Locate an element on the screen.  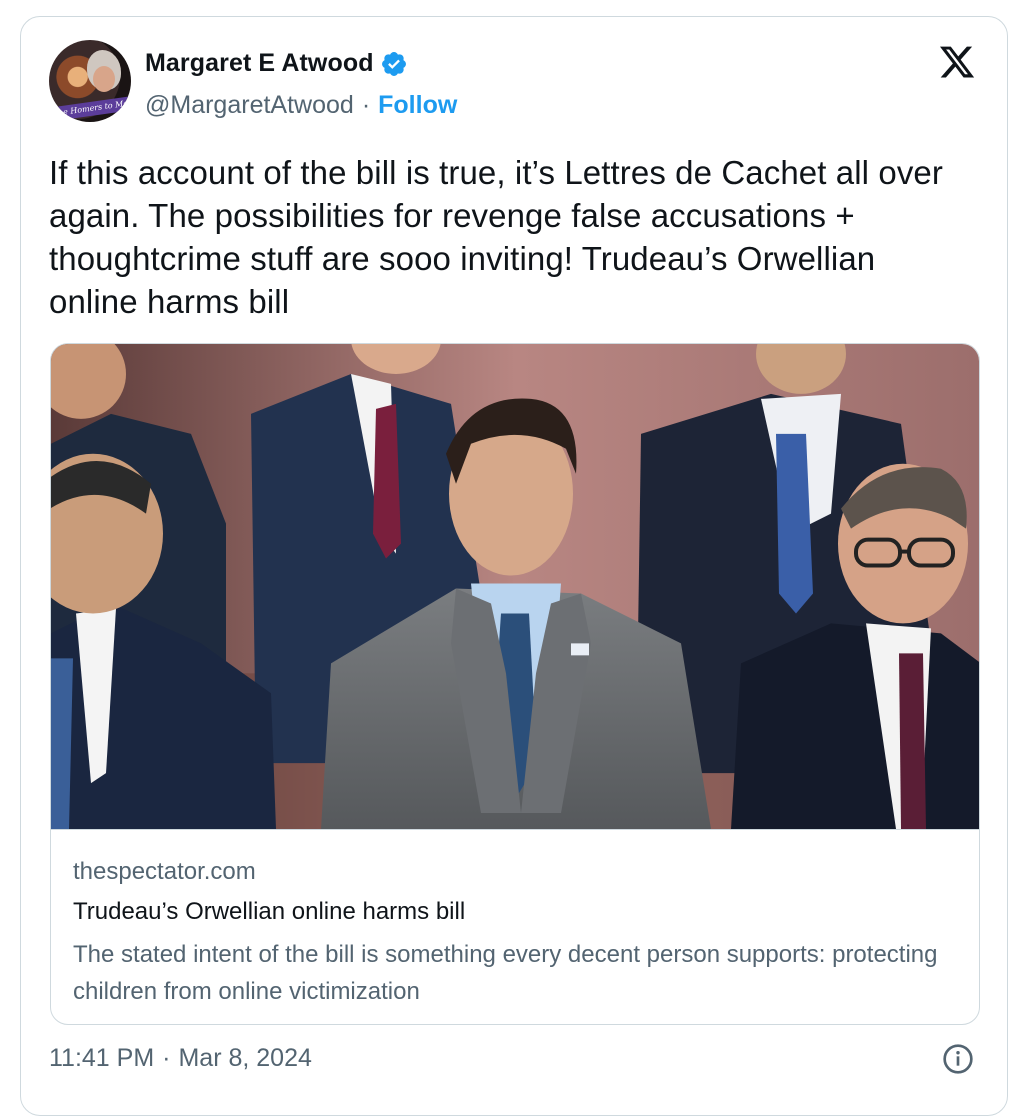
tweet-timestamp: 11:41 PM · Mar 8, 2024 is located at coordinates (180, 1058).